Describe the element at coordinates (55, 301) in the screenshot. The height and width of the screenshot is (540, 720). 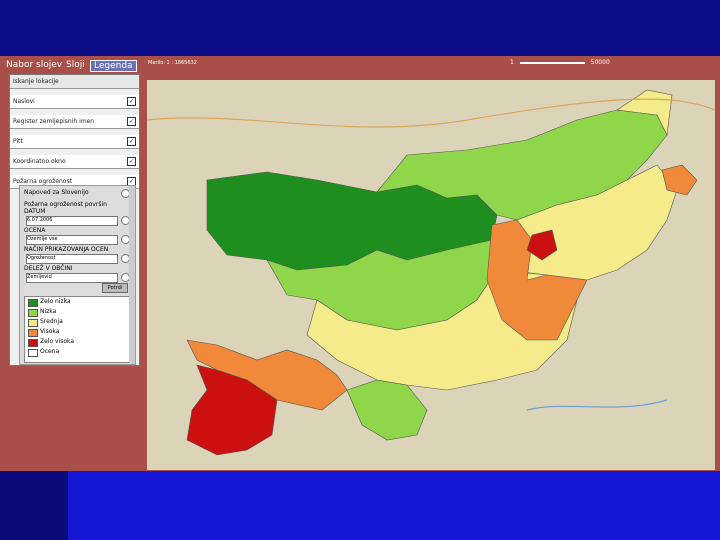
I see `legend-label: Zelo nizka` at that location.